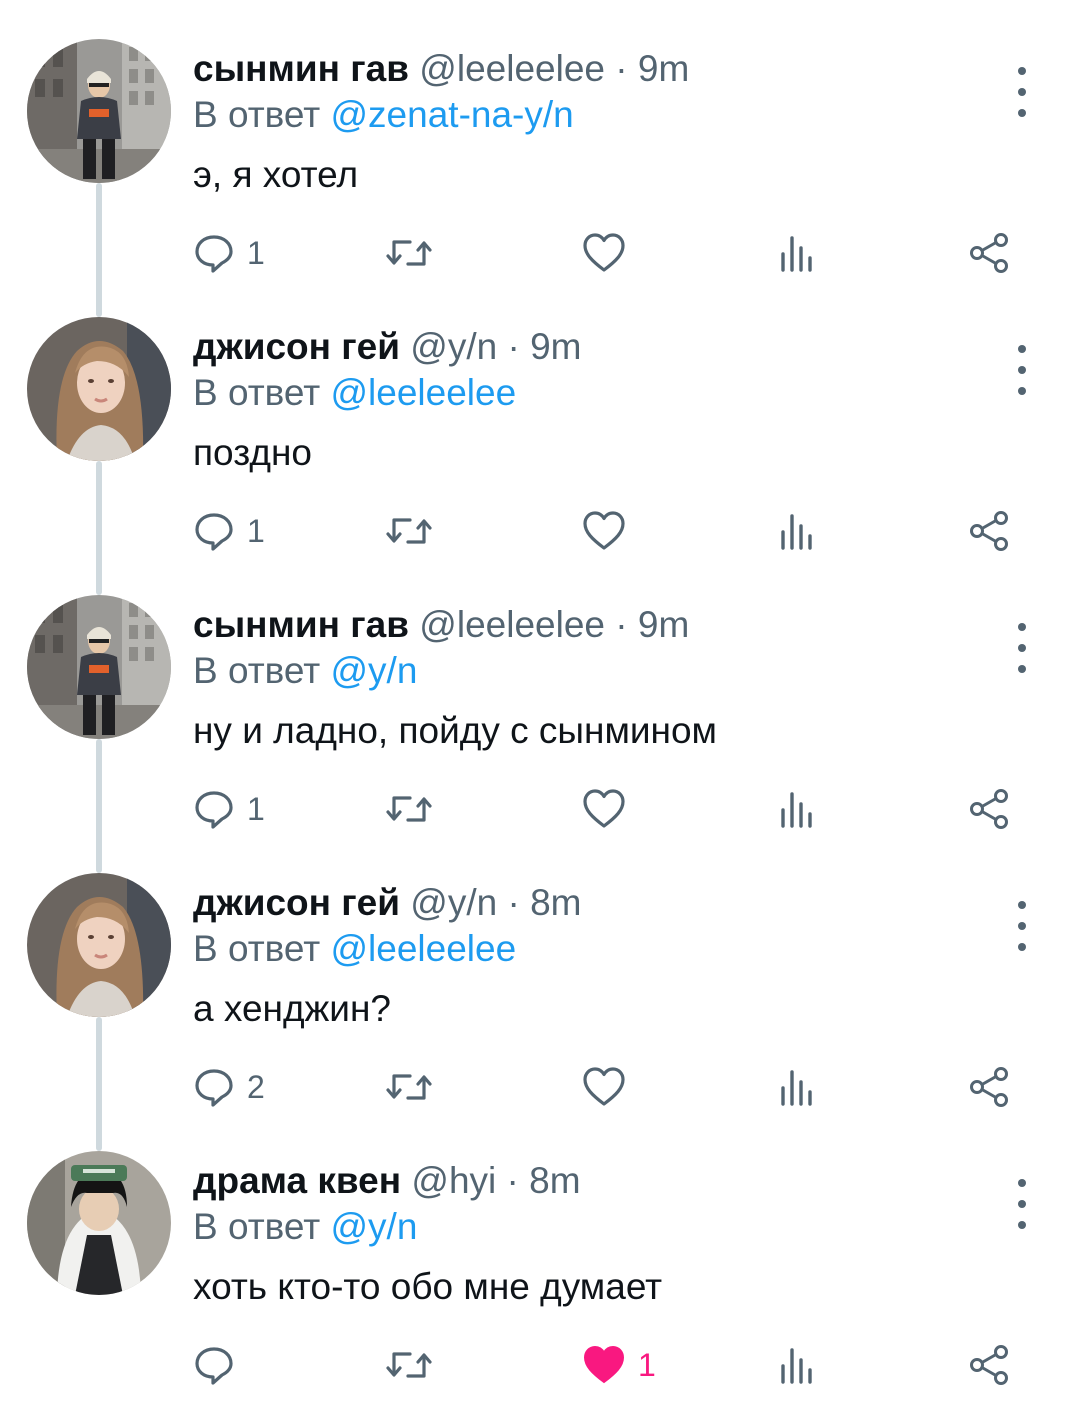  I want to click on author-handle: @hyi, so click(453, 1180).